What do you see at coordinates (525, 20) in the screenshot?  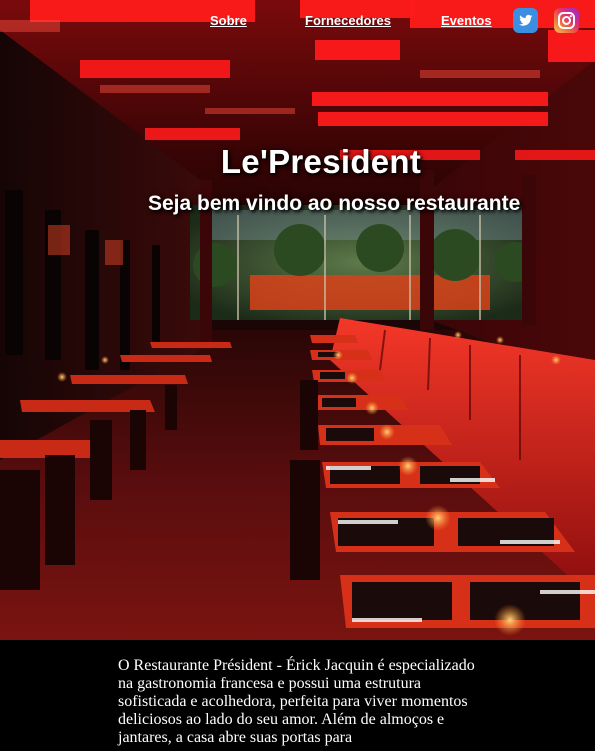 I see `twitter-icon` at bounding box center [525, 20].